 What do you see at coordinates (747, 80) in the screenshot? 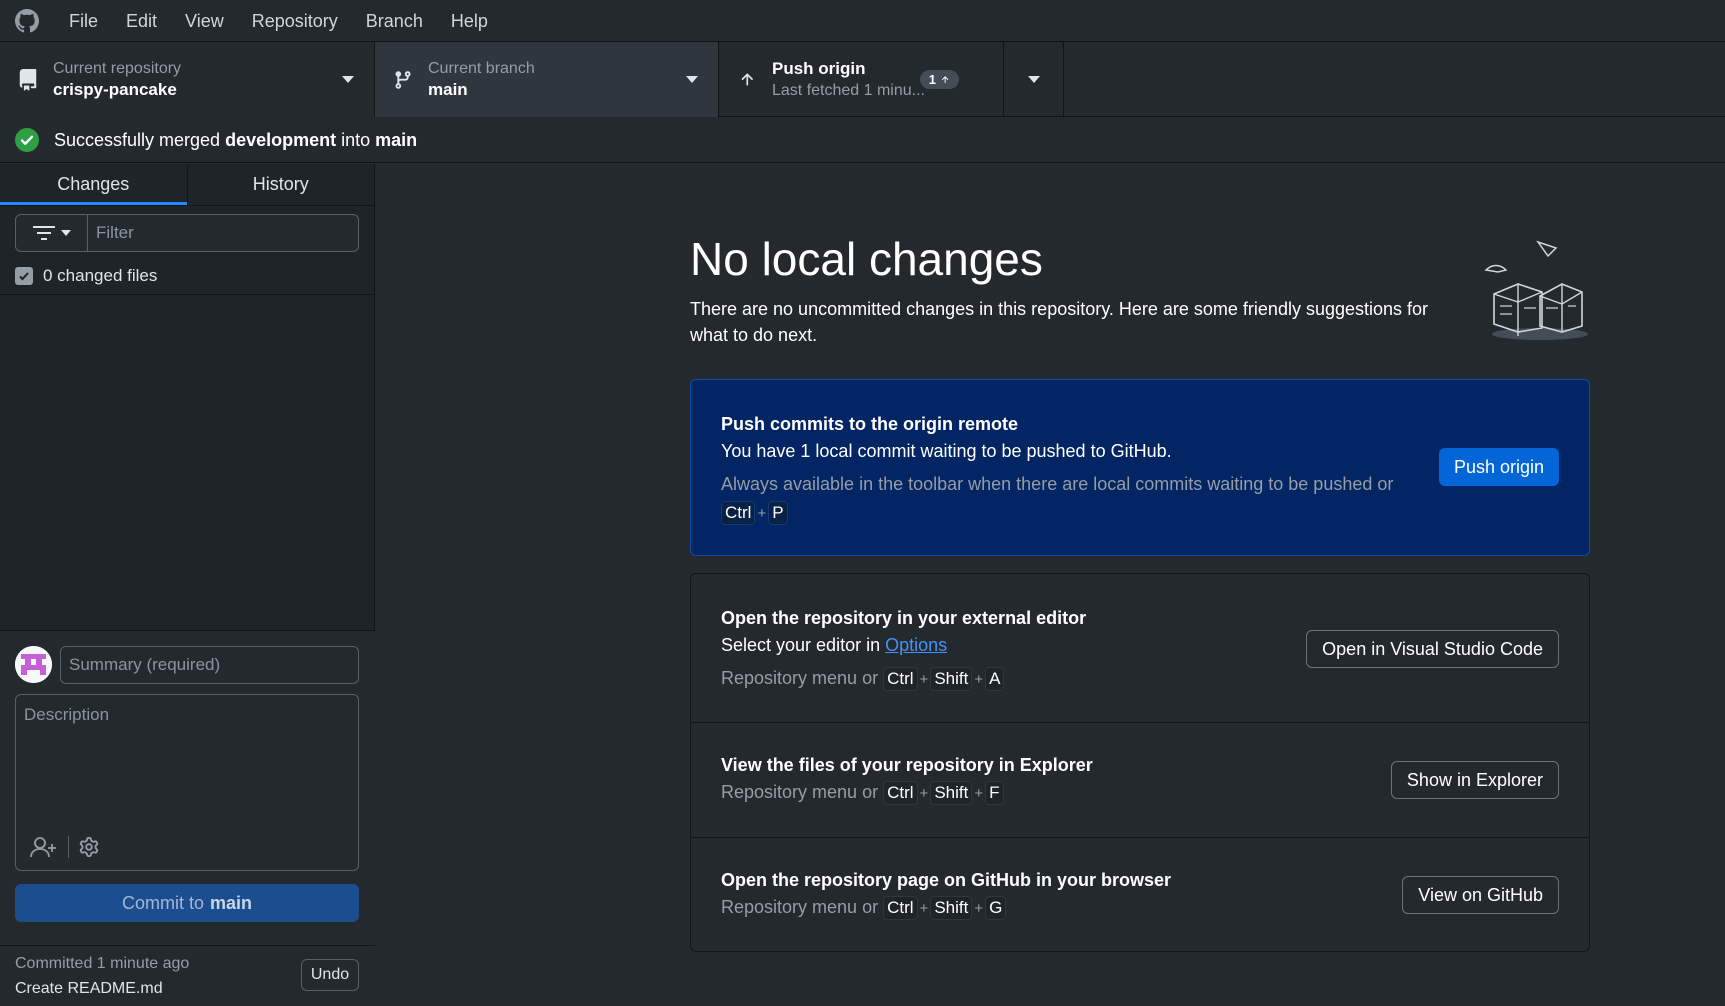
I see `arrow-up-icon` at bounding box center [747, 80].